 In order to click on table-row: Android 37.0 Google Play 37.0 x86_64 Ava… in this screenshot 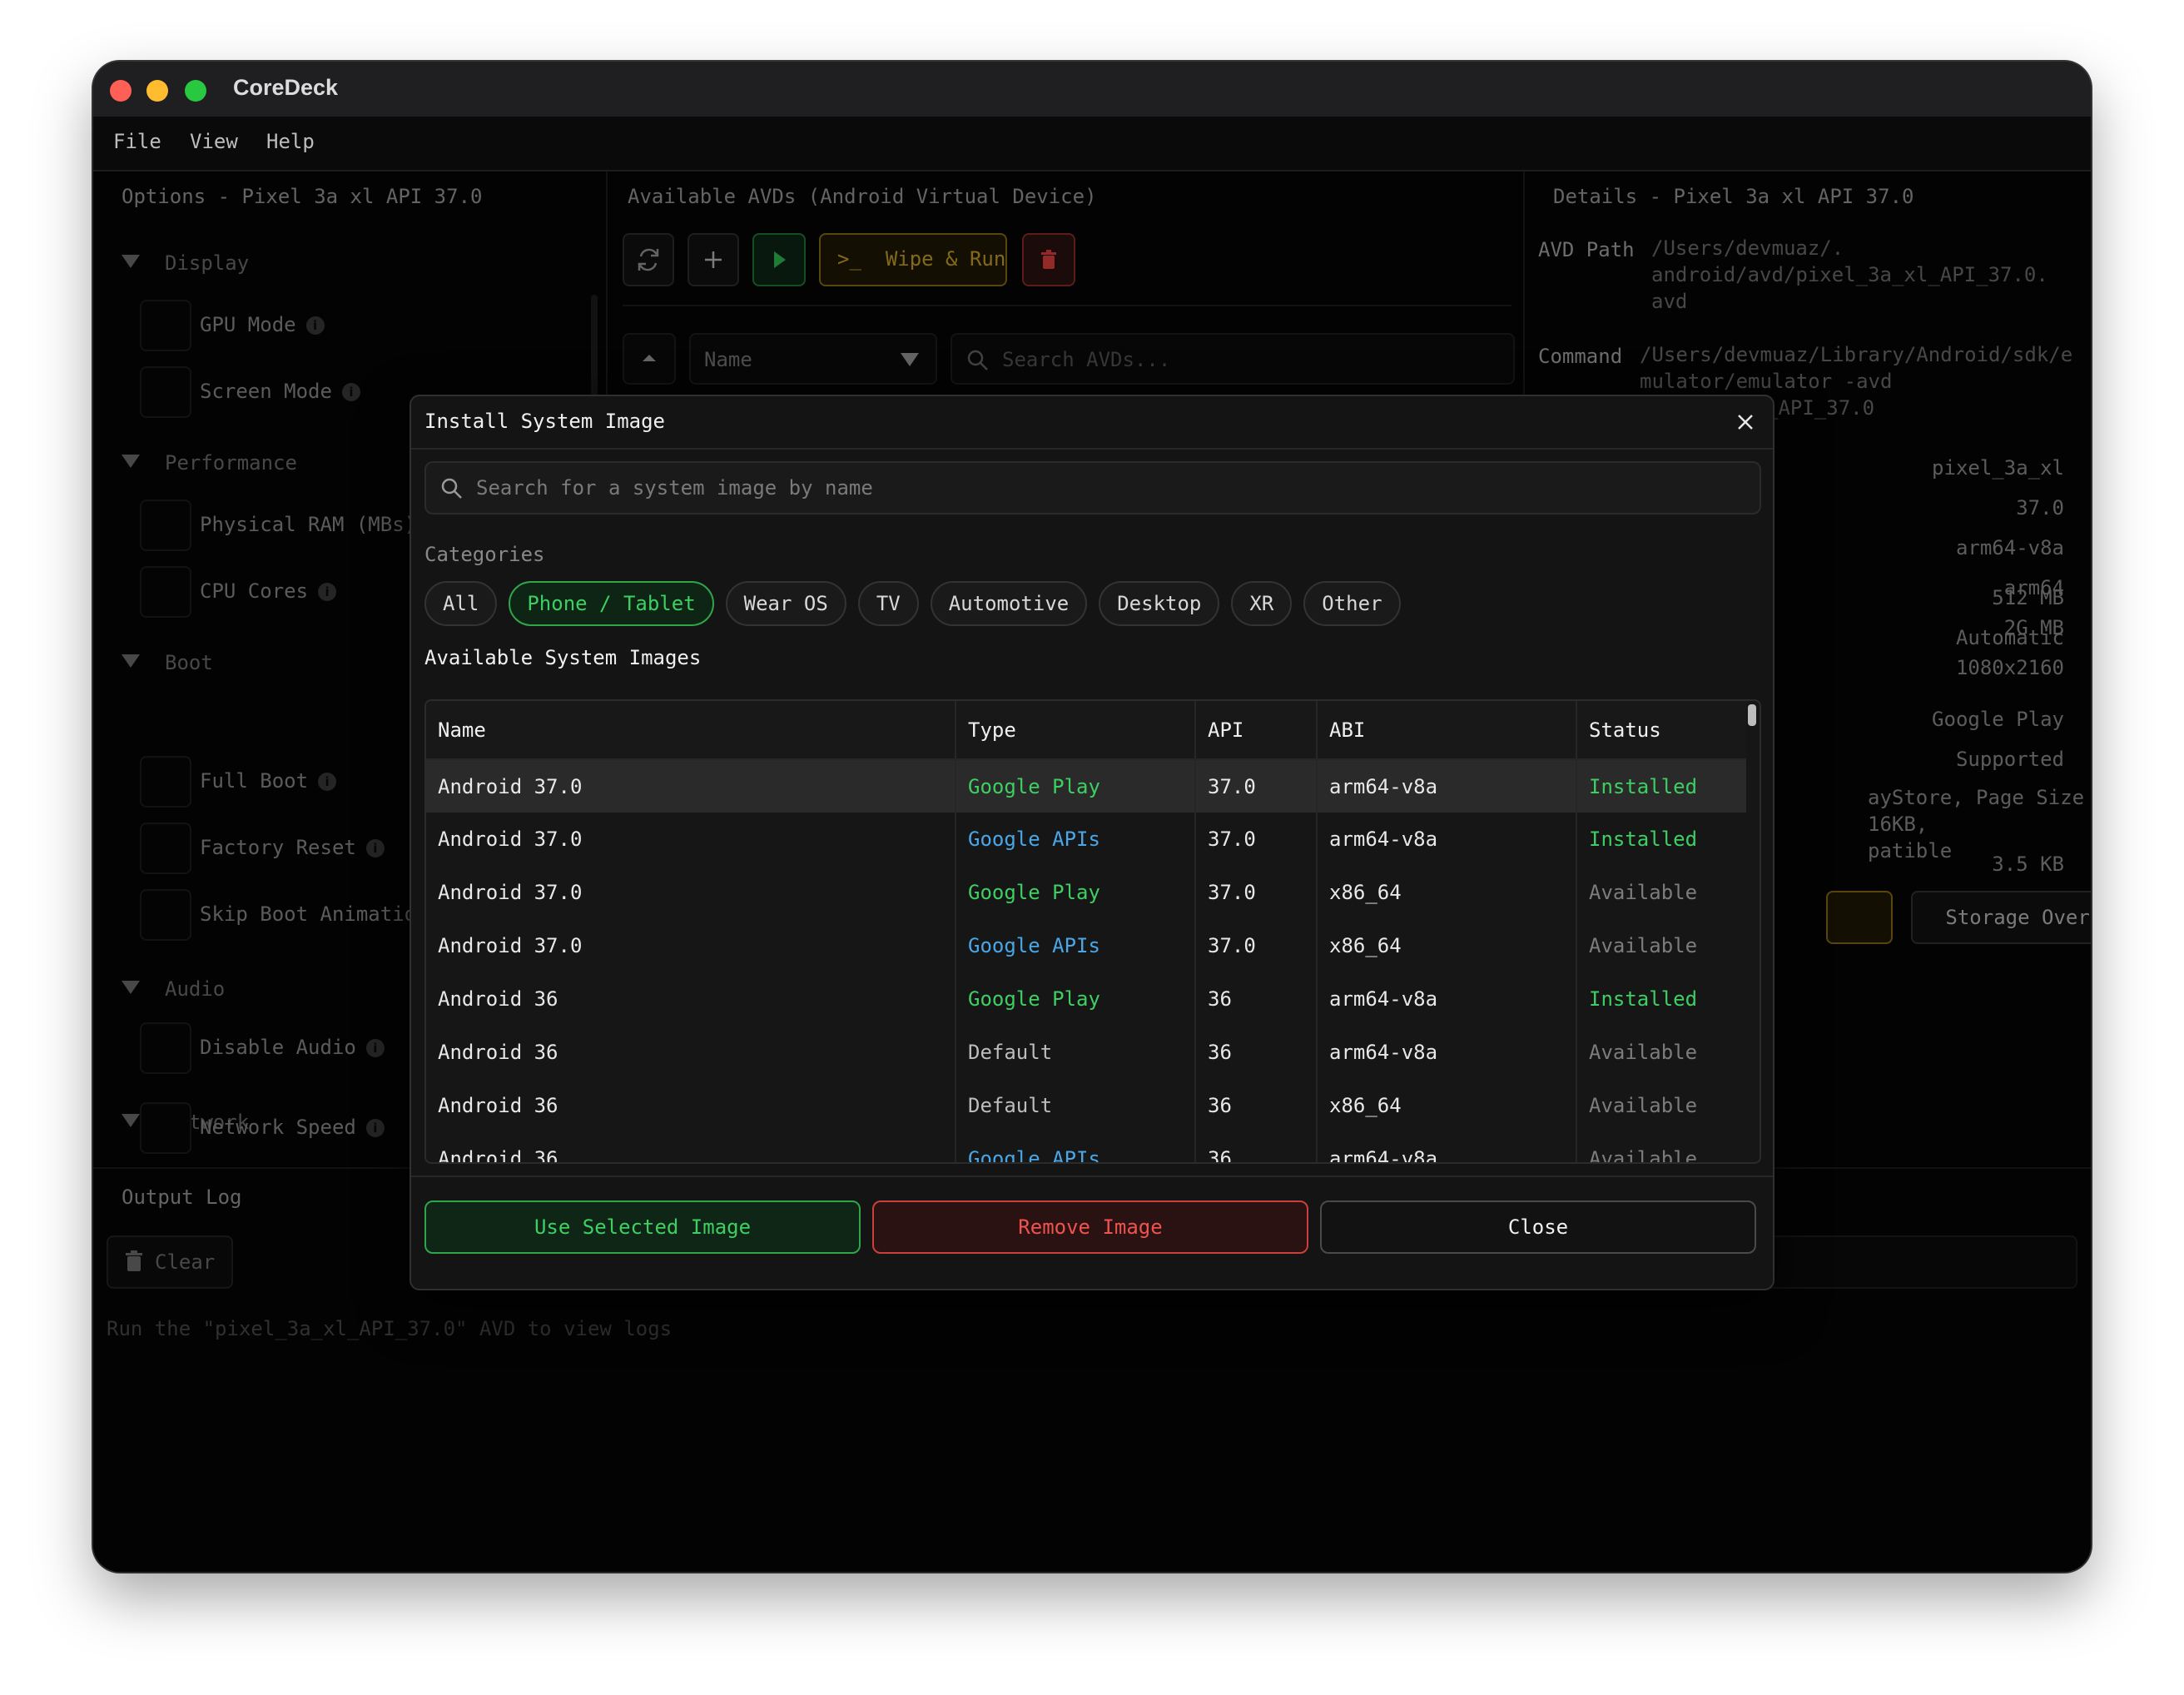, I will do `click(1086, 892)`.